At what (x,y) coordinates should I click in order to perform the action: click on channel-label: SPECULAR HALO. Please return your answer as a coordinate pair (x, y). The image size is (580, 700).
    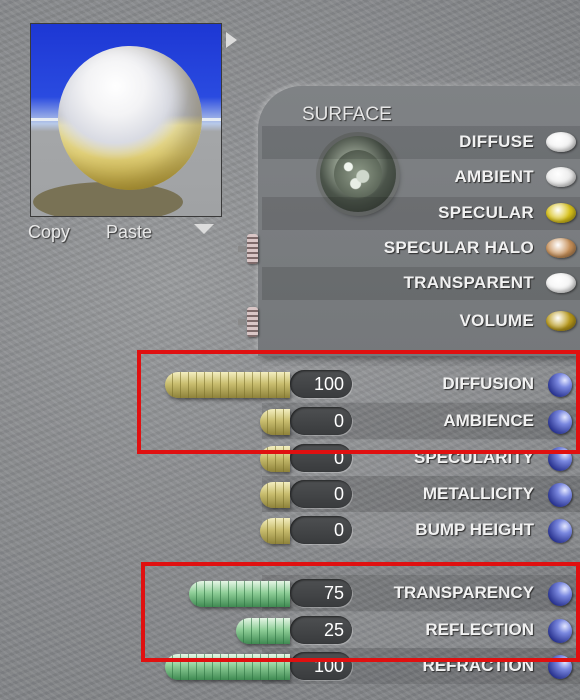
    Looking at the image, I should click on (458, 247).